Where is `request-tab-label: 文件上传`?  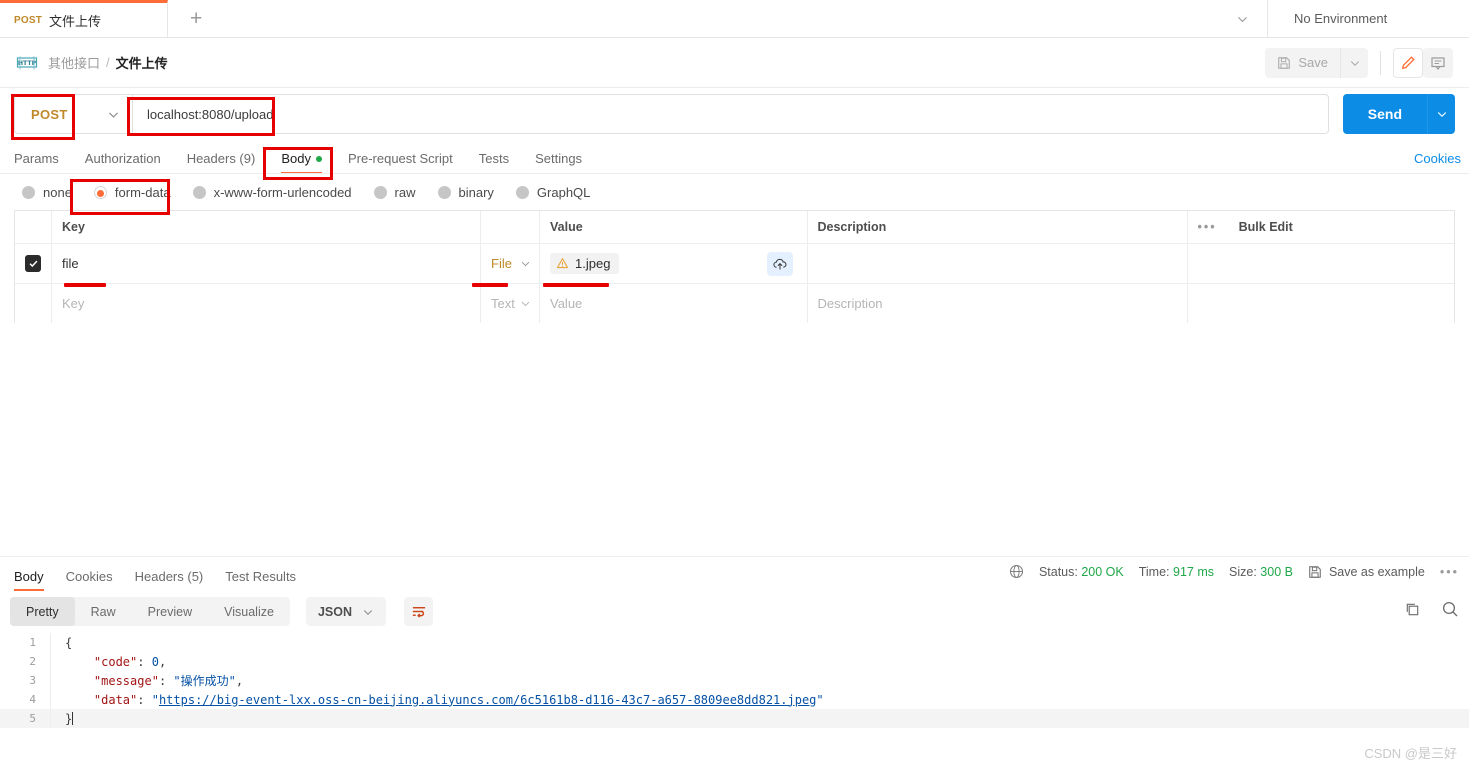
request-tab-label: 文件上传 is located at coordinates (75, 21).